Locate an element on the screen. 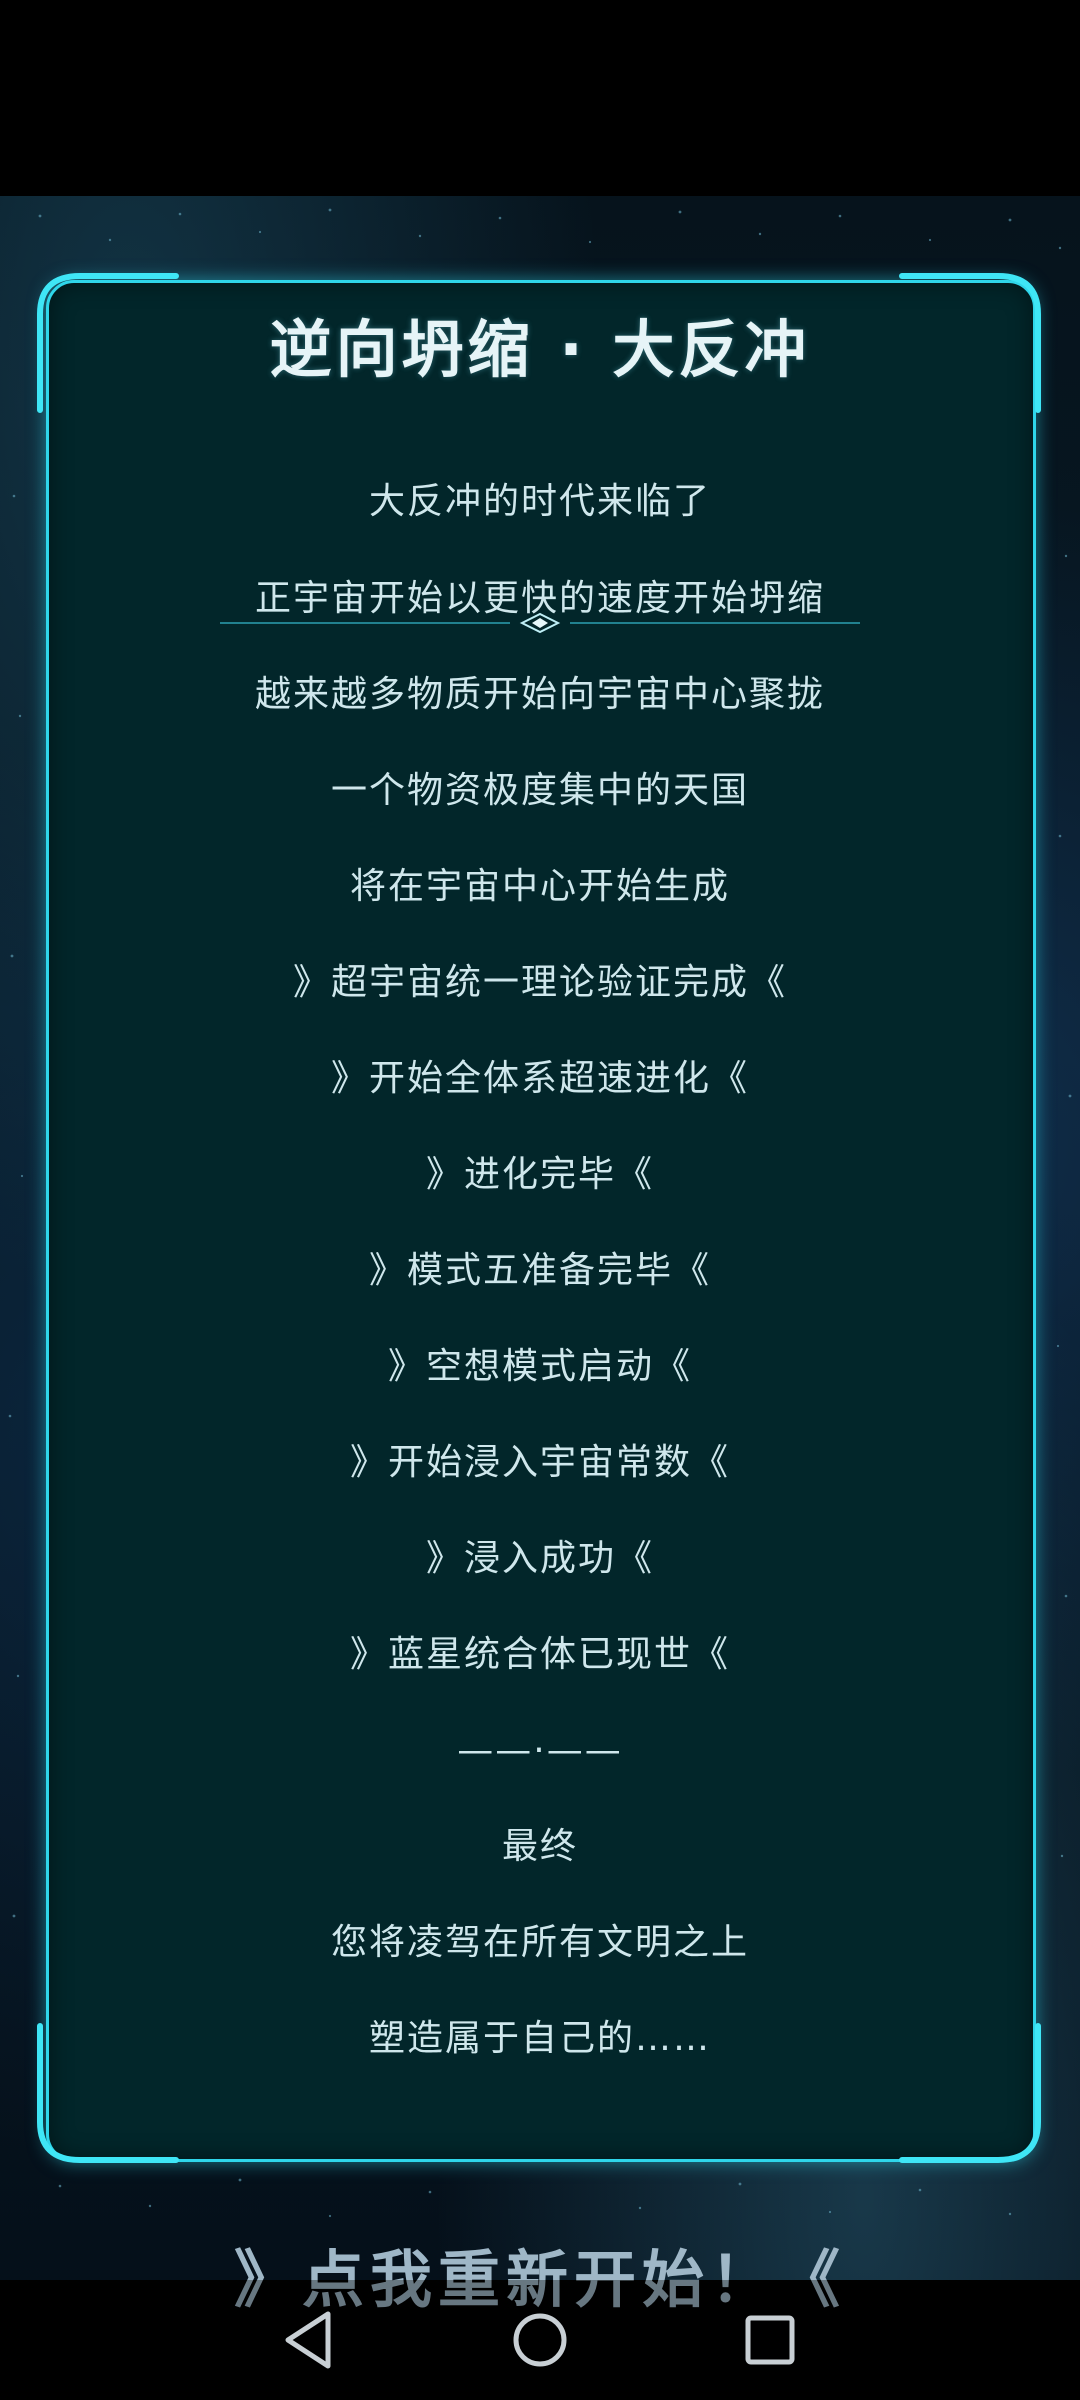 Image resolution: width=1080 pixels, height=2400 pixels. status-bar is located at coordinates (540, 98).